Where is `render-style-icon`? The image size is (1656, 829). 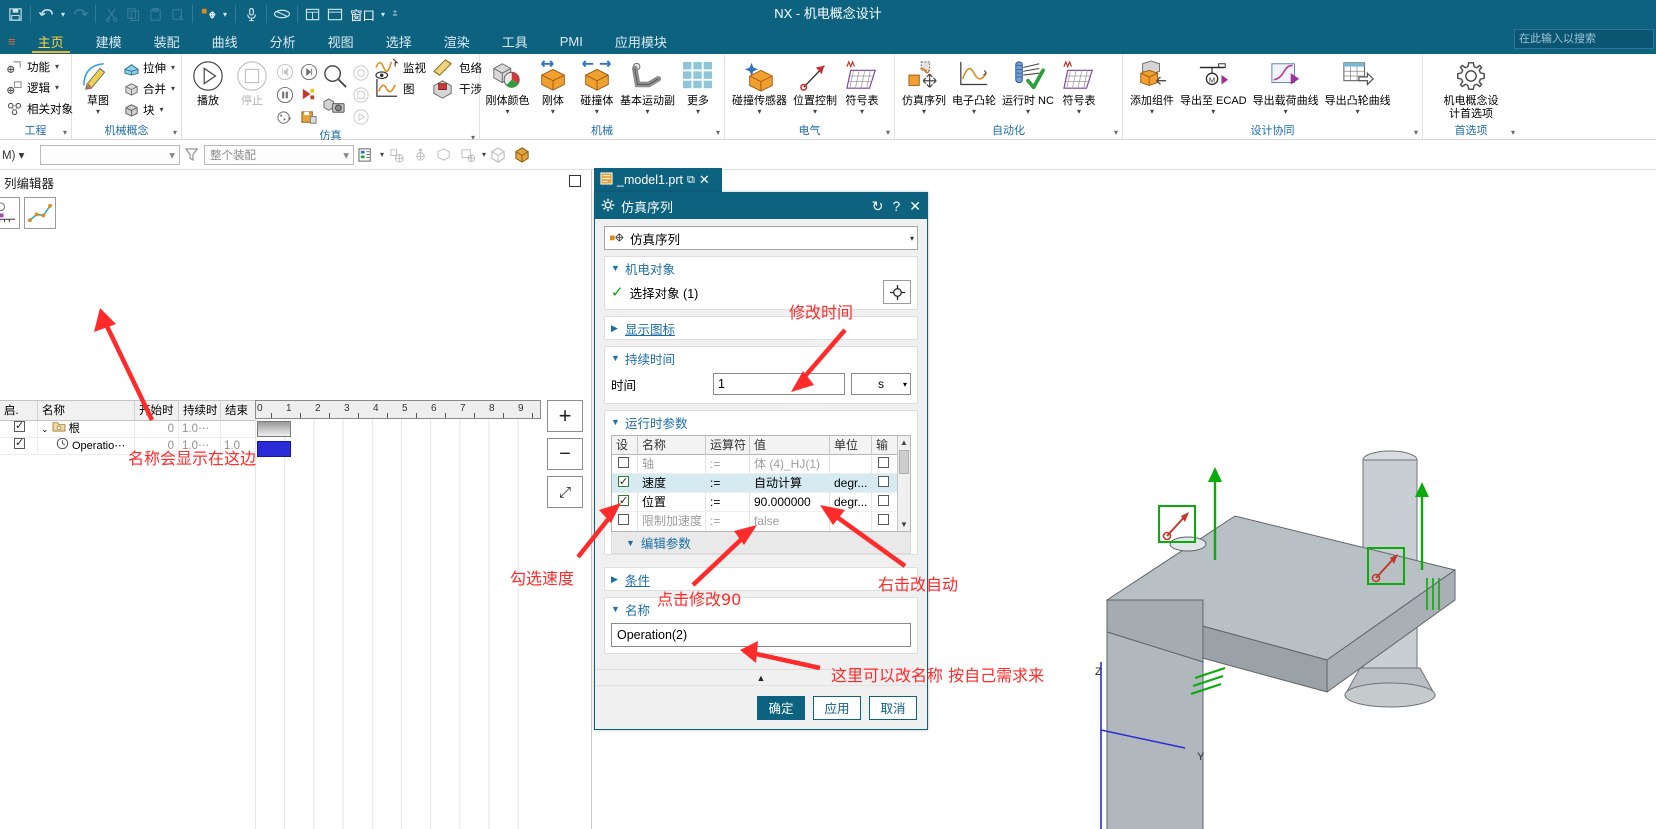
render-style-icon is located at coordinates (522, 155).